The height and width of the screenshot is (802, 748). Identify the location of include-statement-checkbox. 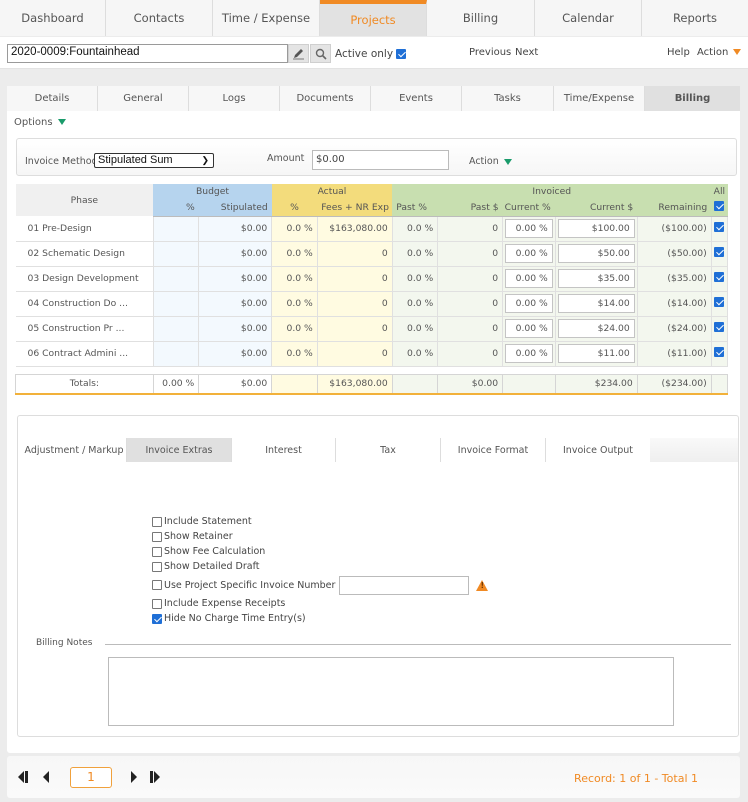
(157, 521).